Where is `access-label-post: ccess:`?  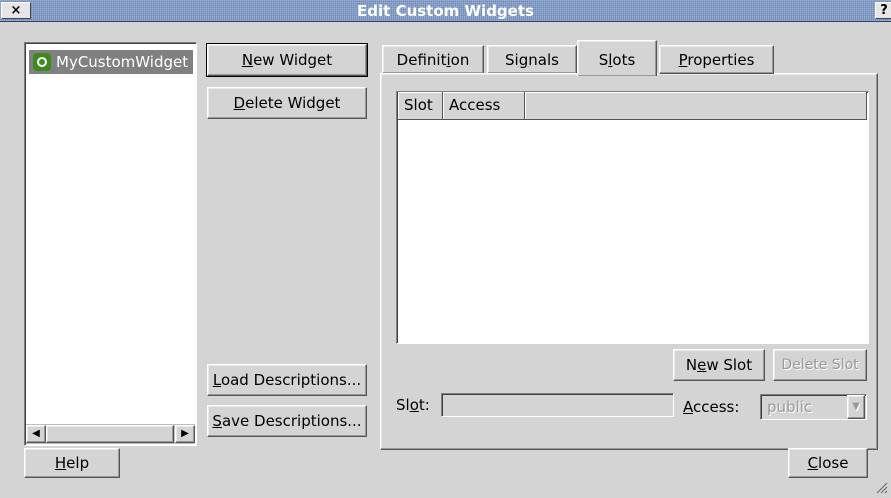
access-label-post: ccess: is located at coordinates (716, 407).